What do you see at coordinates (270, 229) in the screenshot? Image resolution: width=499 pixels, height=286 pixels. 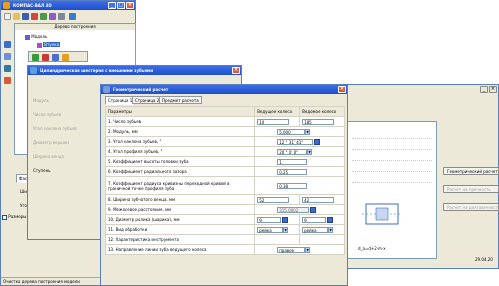 I see `machining-driver-select: рейка` at bounding box center [270, 229].